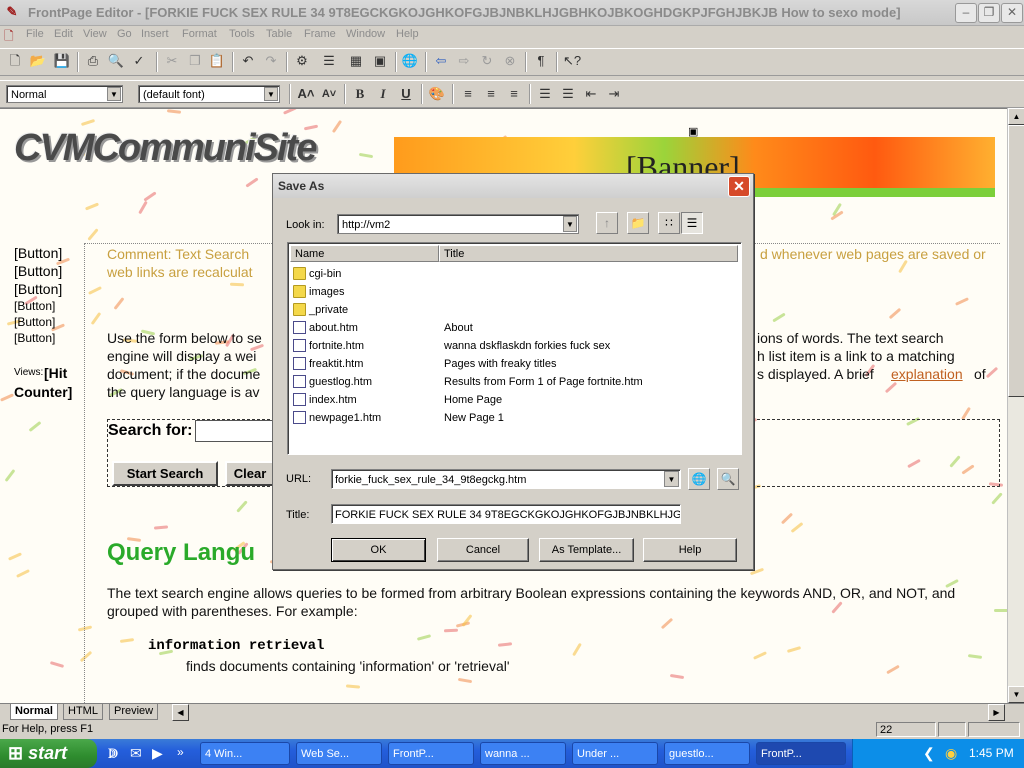  I want to click on quicklaunch-chevron-icon: », so click(180, 752).